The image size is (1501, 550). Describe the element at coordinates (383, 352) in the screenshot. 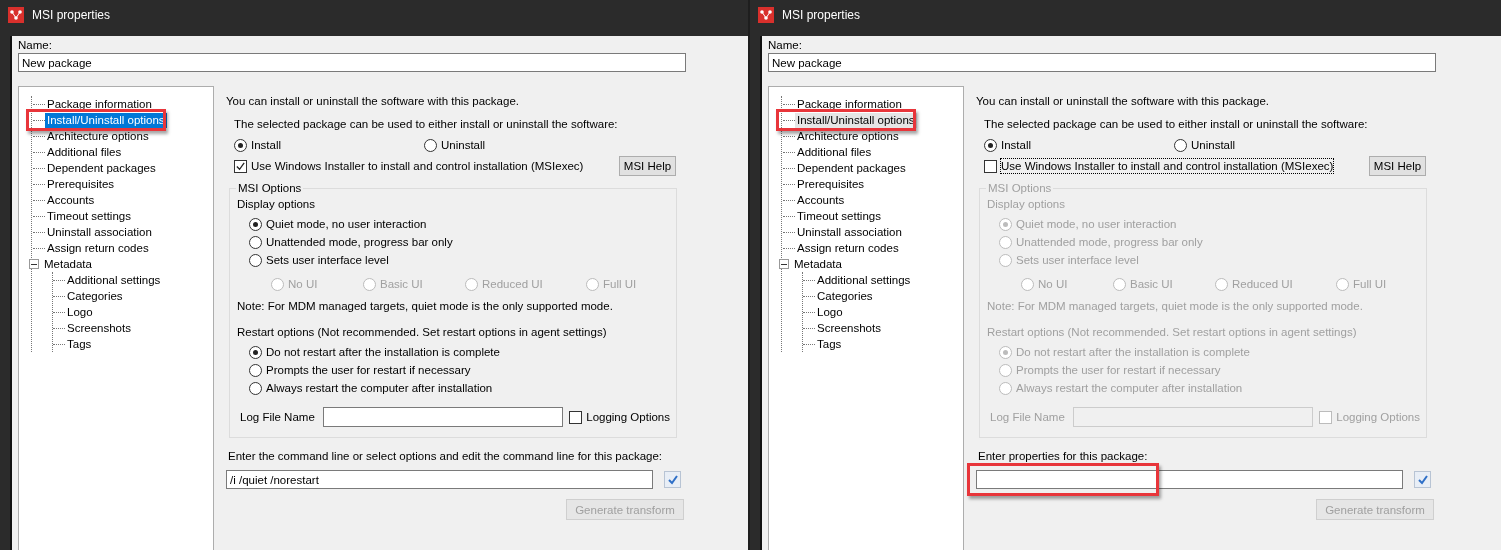

I see `radio-label: Do not restart after the installation is complete` at that location.